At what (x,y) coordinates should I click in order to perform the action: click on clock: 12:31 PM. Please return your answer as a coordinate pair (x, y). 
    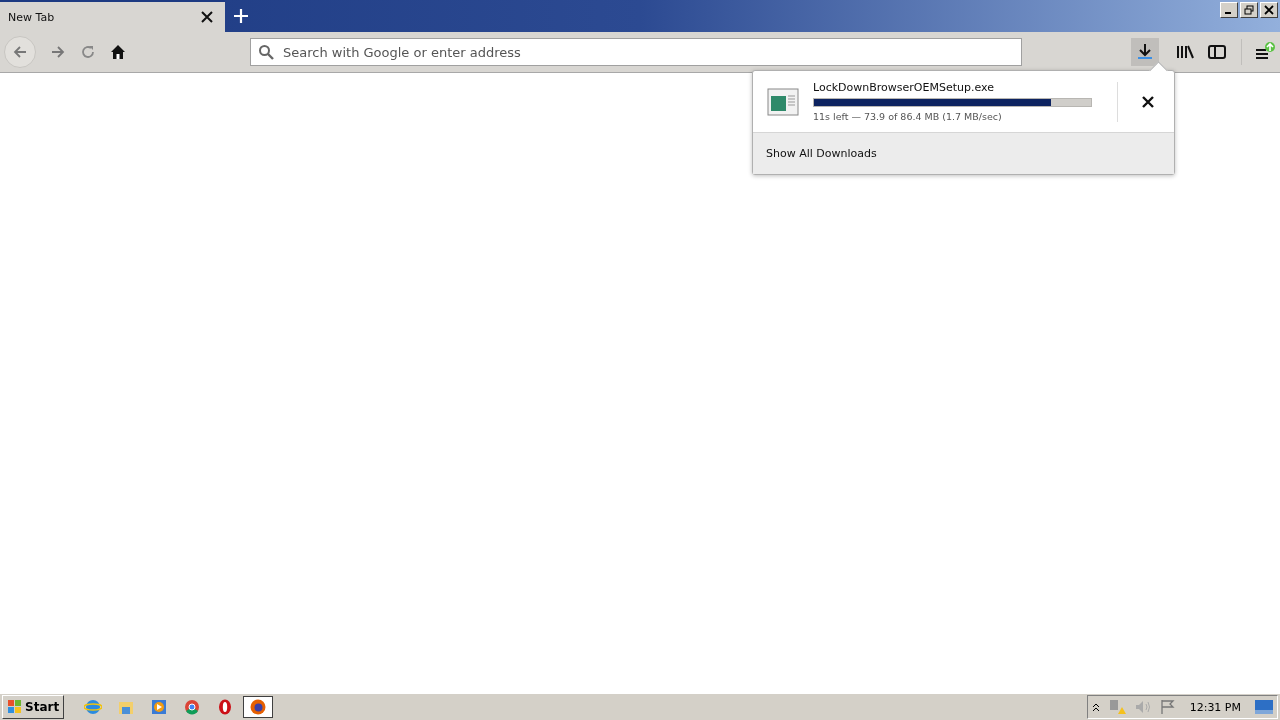
    Looking at the image, I should click on (1215, 707).